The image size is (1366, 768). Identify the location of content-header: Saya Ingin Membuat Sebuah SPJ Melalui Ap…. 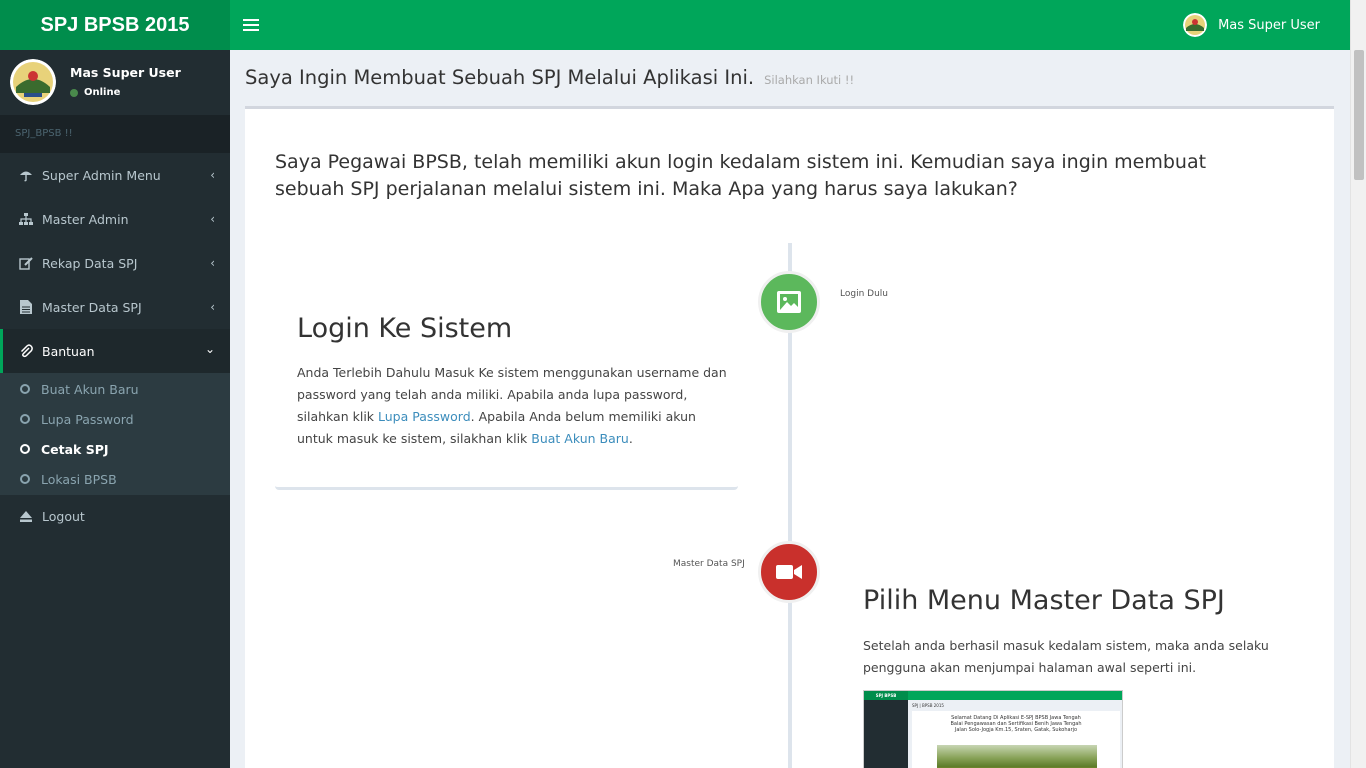
(549, 77).